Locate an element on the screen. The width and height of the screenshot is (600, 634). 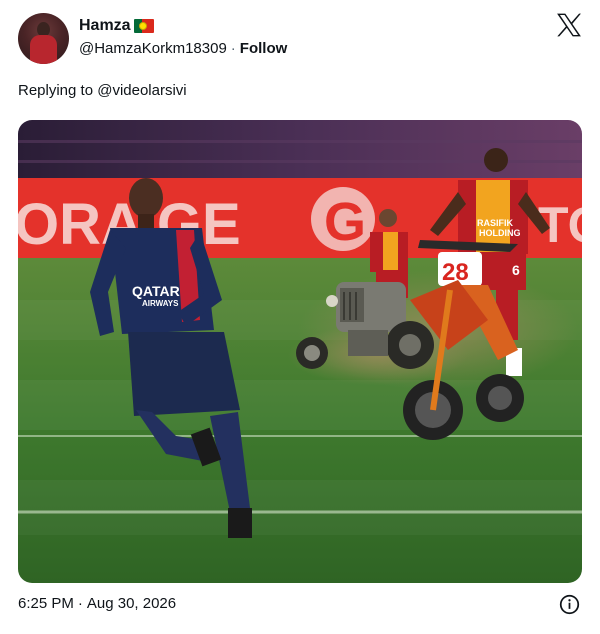
gala-sponsor-line2: HOLDING is located at coordinates (500, 233).